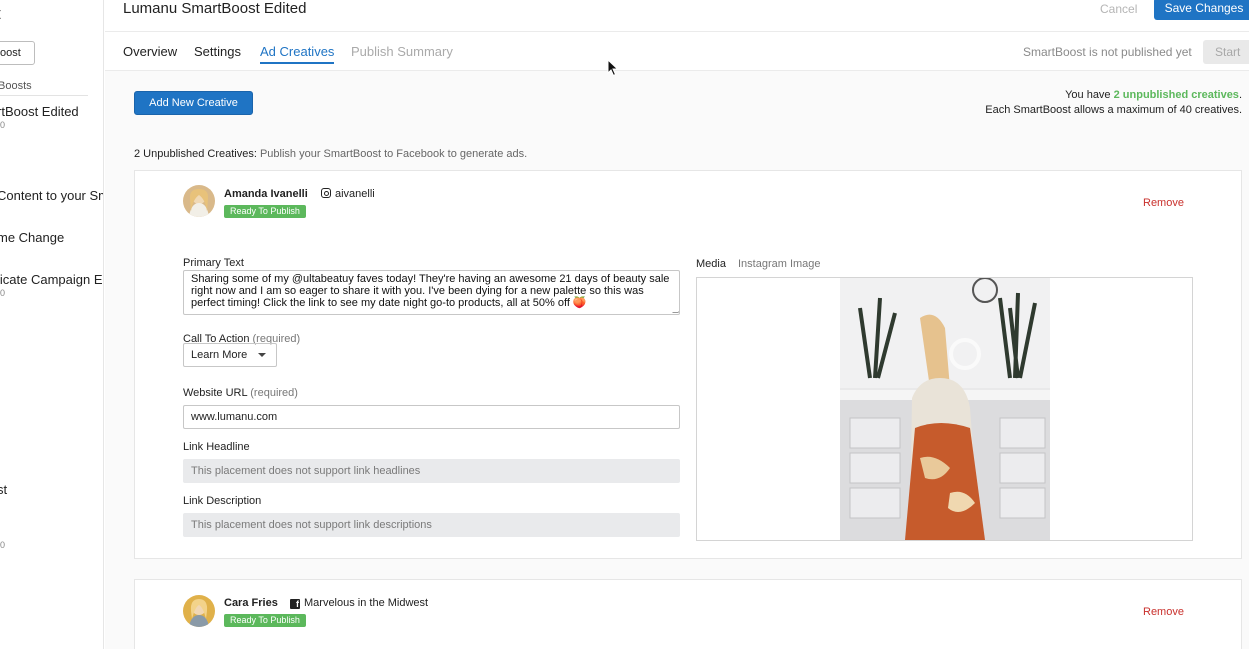 This screenshot has height=649, width=1249. Describe the element at coordinates (1107, 52) in the screenshot. I see `publish-status-text: SmartBoost is not published yet` at that location.